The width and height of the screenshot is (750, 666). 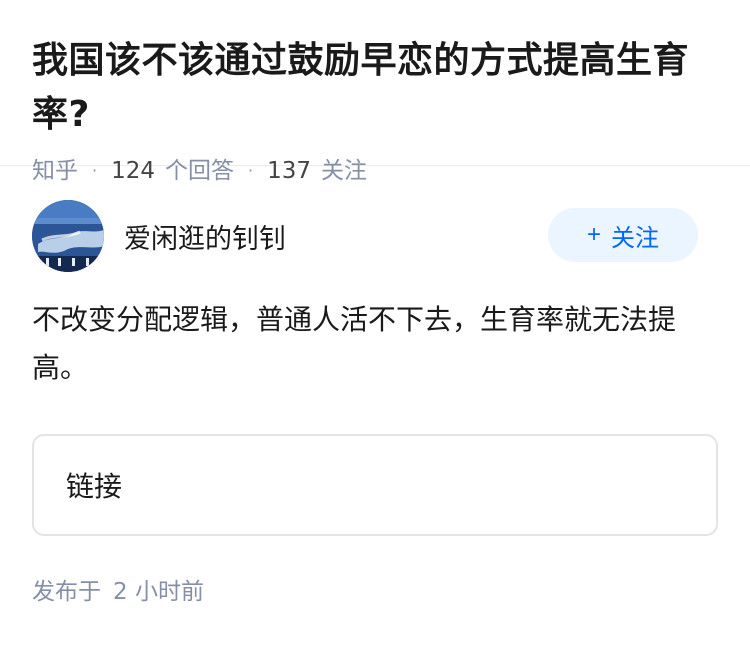 What do you see at coordinates (635, 238) in the screenshot?
I see `follow-button-label: 关注` at bounding box center [635, 238].